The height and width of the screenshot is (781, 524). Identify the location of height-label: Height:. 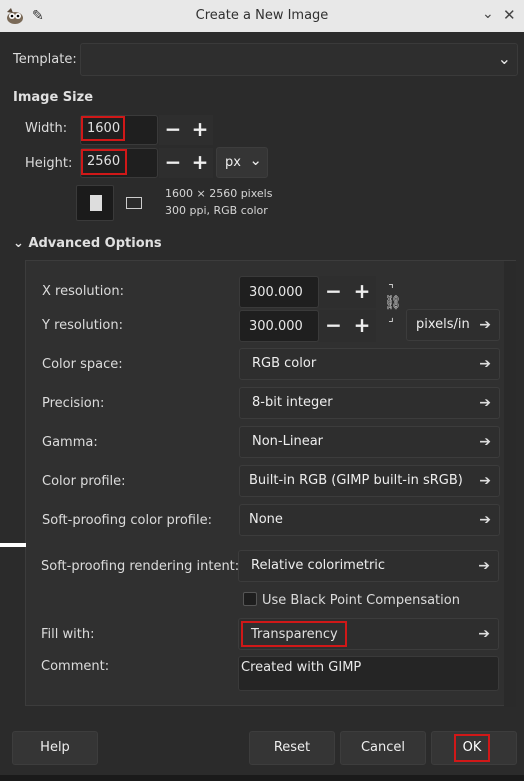
(49, 163).